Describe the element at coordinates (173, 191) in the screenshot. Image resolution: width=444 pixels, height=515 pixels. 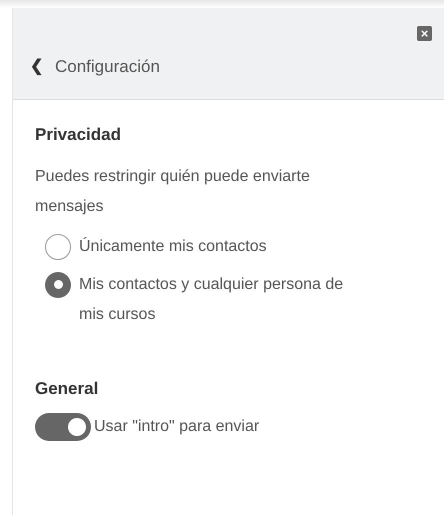
I see `description-text: Puedes restringir quién puede enviarte mensajes` at that location.